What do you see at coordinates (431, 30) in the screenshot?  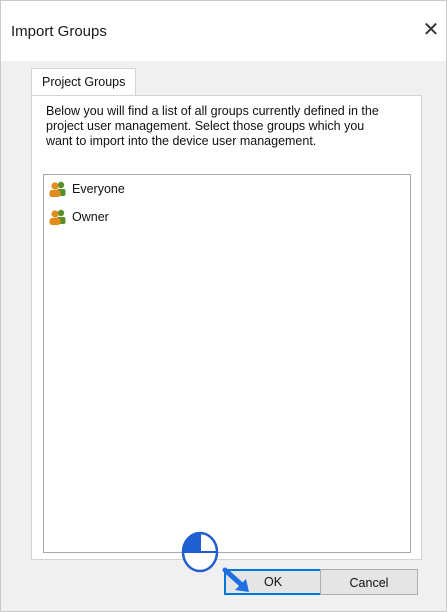 I see `close-icon: ✕` at bounding box center [431, 30].